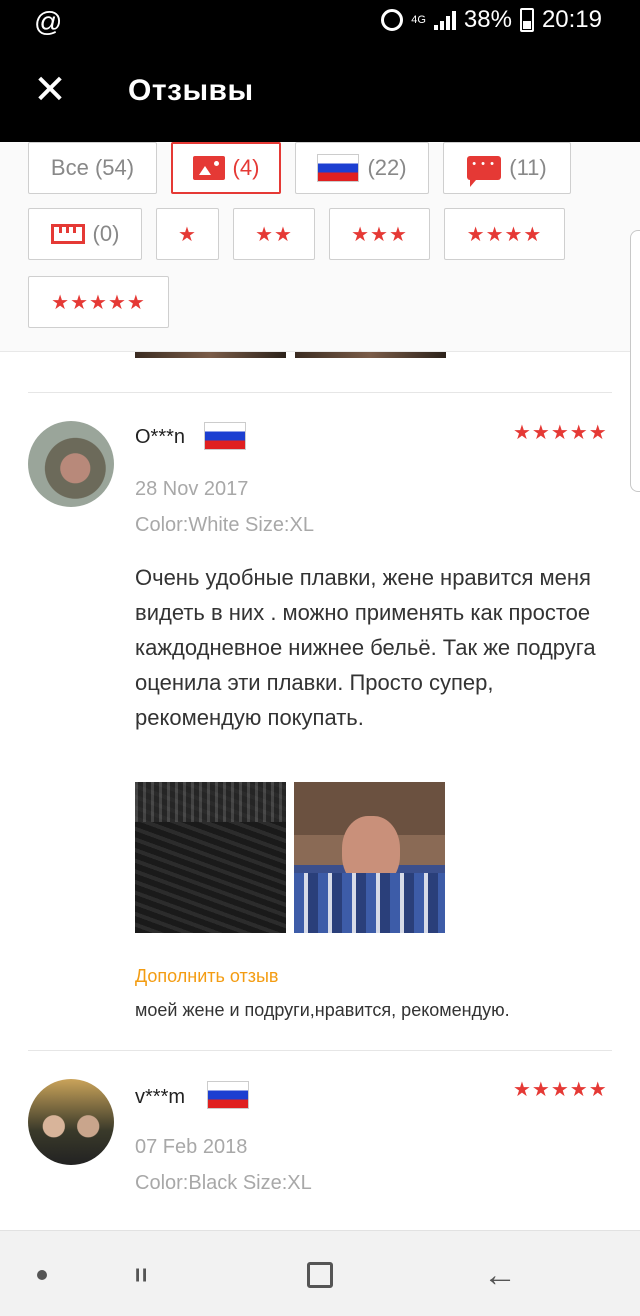  Describe the element at coordinates (320, 93) in the screenshot. I see `app-bar: ✕ Отзывы` at that location.